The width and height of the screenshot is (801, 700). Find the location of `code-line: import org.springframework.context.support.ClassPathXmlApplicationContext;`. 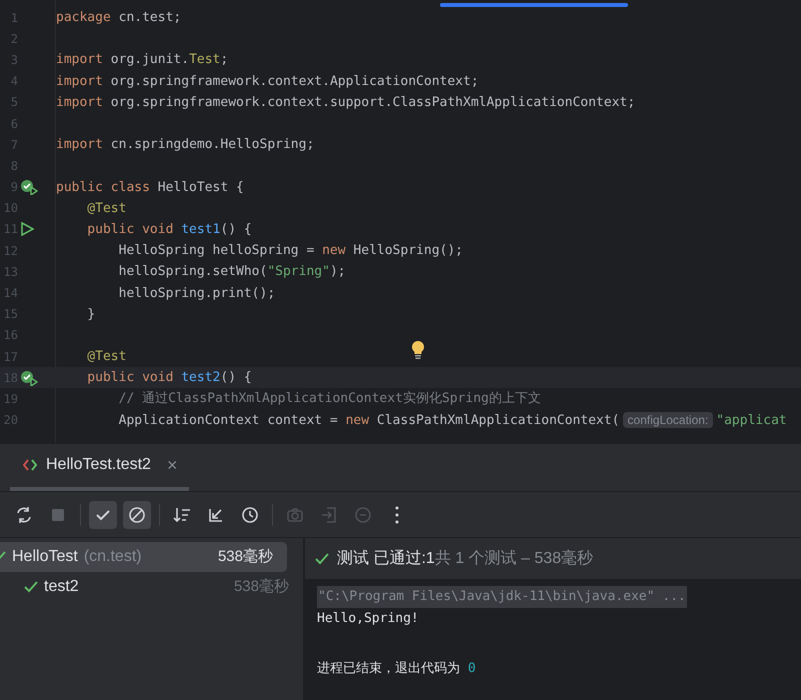

code-line: import org.springframework.context.support.ClassPathXmlApplicationContext; is located at coordinates (346, 102).